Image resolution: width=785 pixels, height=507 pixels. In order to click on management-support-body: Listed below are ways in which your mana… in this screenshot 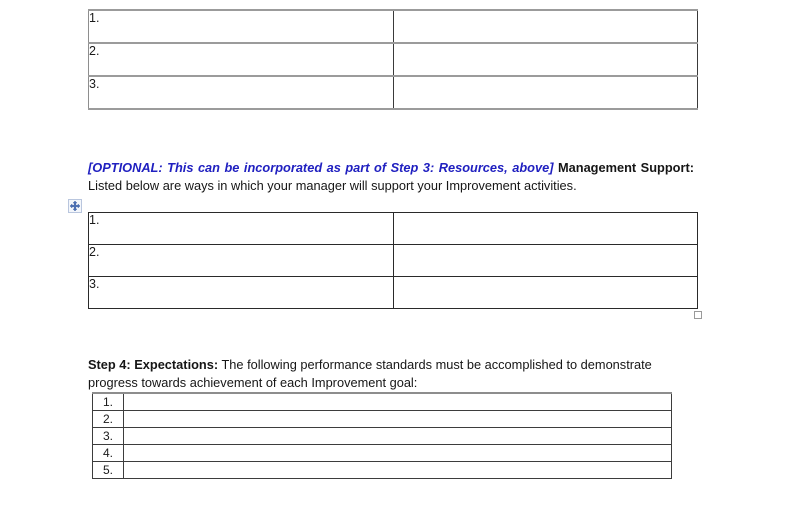, I will do `click(332, 185)`.